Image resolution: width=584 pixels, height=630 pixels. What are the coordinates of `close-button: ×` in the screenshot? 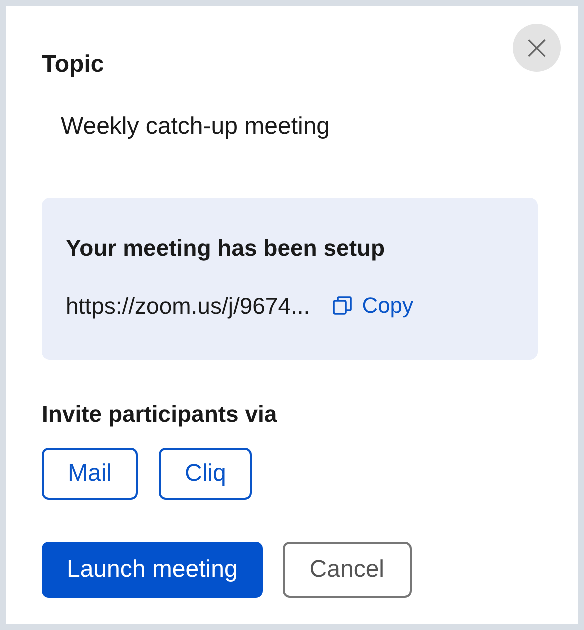 It's located at (537, 48).